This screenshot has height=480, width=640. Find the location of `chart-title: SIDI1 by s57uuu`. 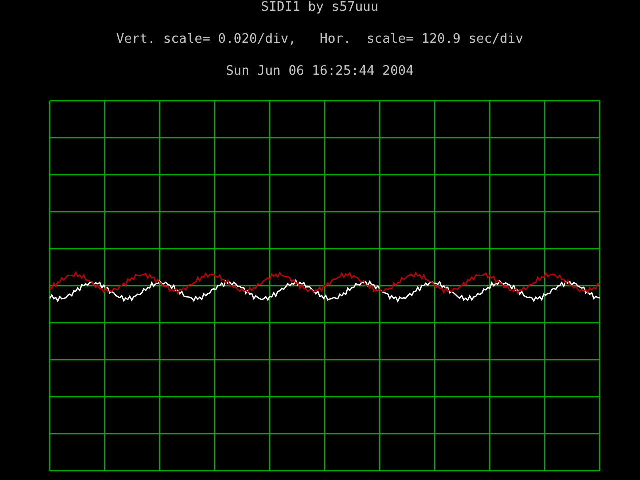

chart-title: SIDI1 by s57uuu is located at coordinates (320, 8).